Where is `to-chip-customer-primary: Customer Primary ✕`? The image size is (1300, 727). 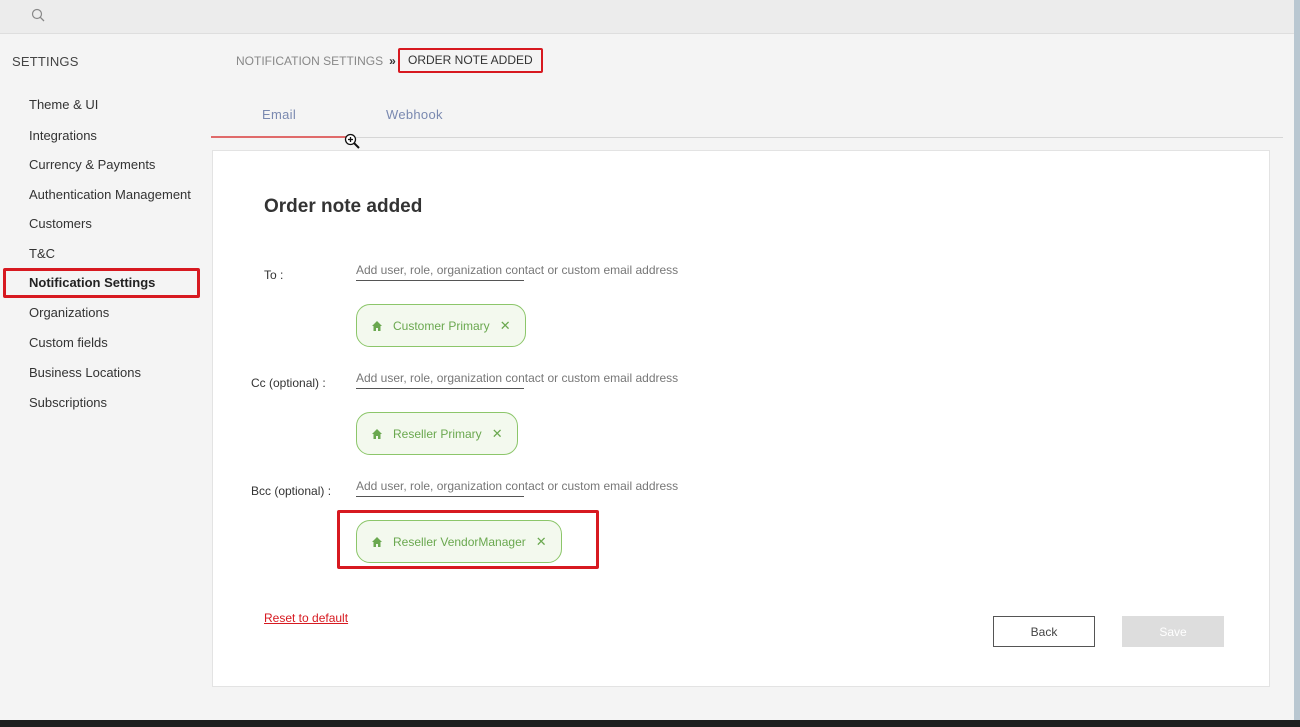
to-chip-customer-primary: Customer Primary ✕ is located at coordinates (441, 325).